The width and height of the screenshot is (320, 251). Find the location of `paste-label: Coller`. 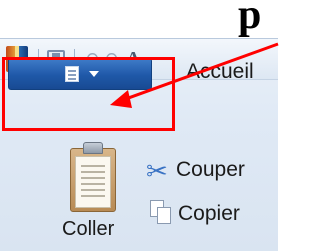

paste-label: Coller is located at coordinates (88, 229).